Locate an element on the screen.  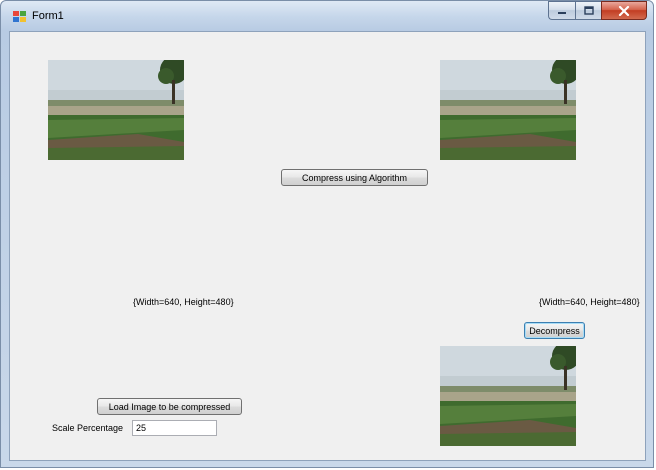
title-bar: Form1 is located at coordinates (328, 17).